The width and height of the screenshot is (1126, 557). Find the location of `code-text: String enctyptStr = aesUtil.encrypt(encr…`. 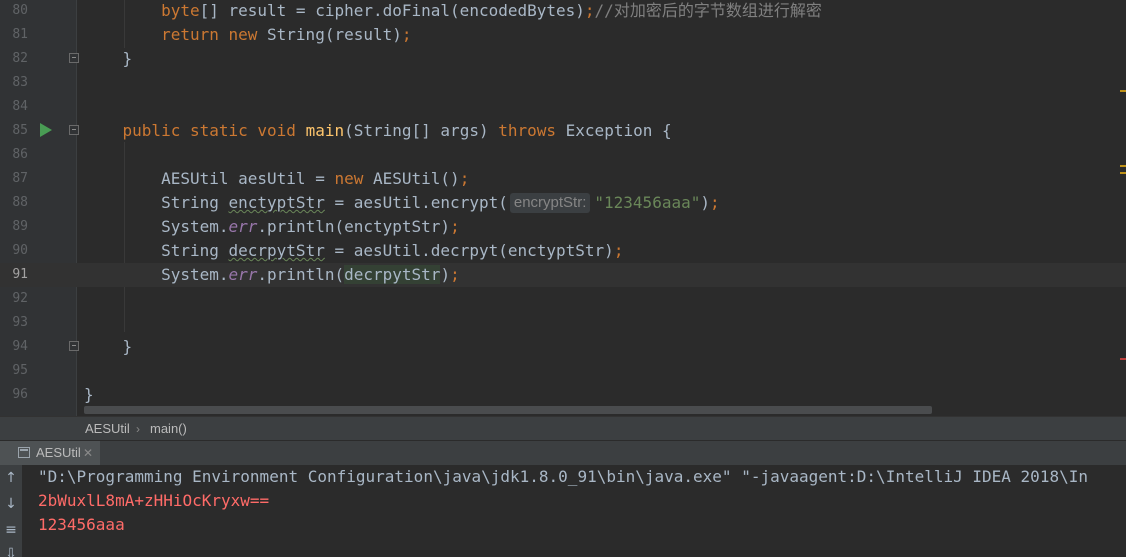

code-text: String enctyptStr = aesUtil.encrypt(encr… is located at coordinates (402, 203).